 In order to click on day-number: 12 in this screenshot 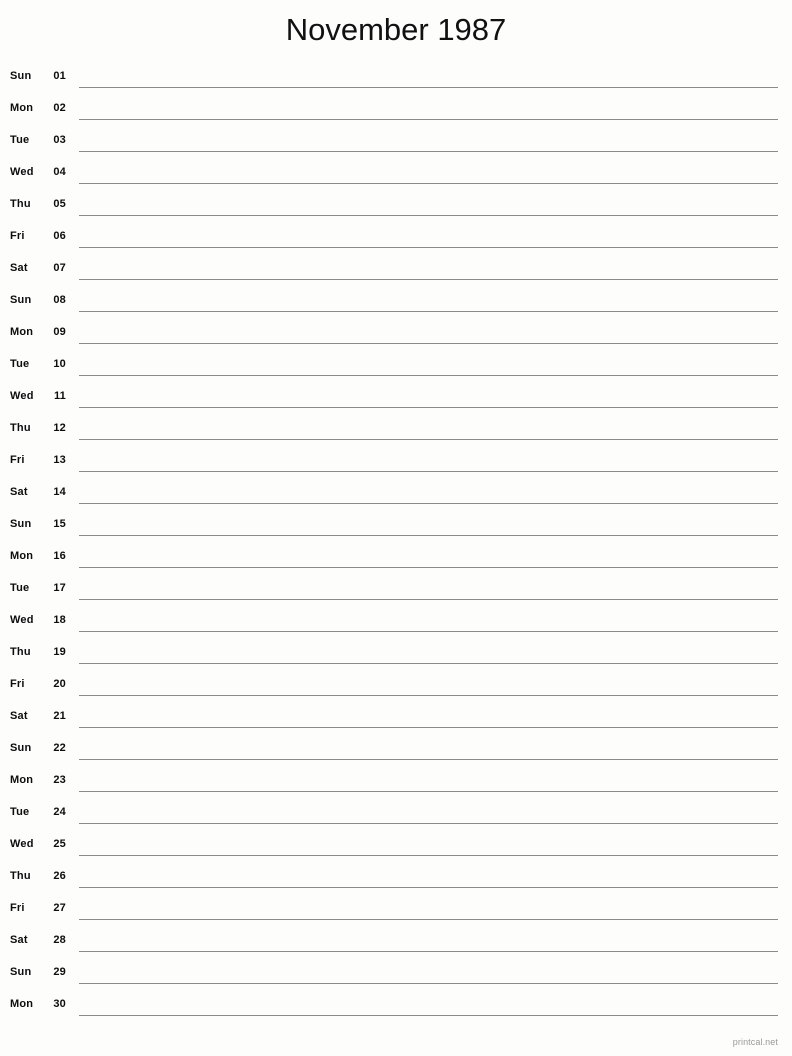, I will do `click(59, 428)`.